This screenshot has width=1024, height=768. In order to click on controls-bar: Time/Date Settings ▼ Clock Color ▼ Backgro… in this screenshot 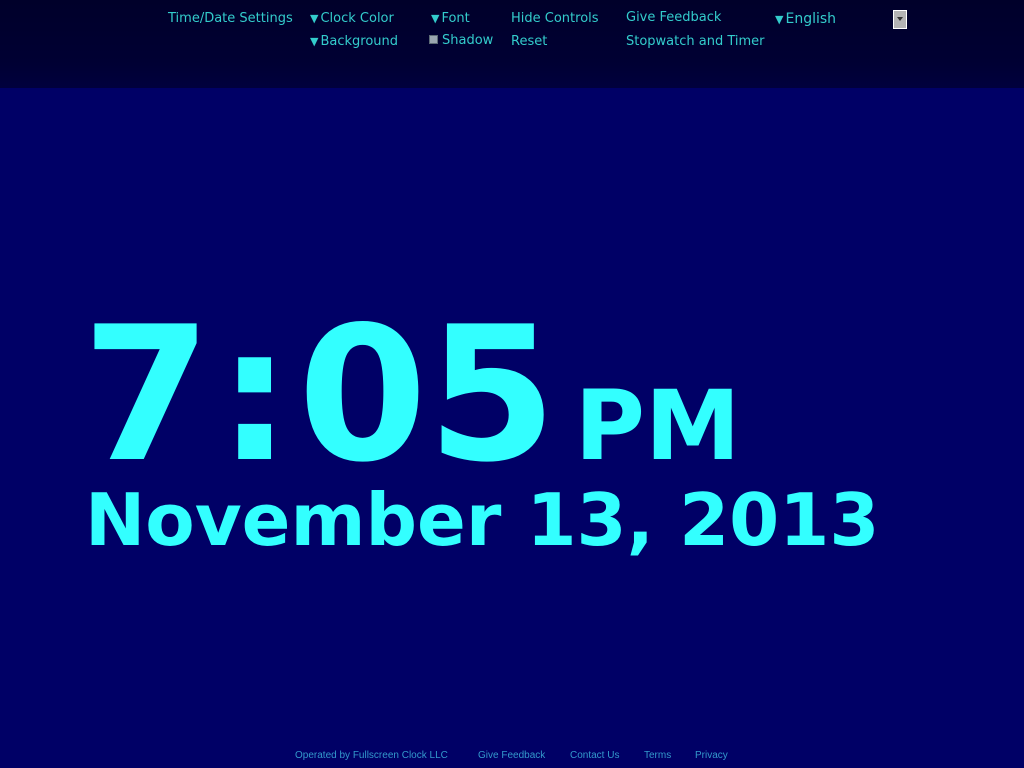, I will do `click(512, 44)`.